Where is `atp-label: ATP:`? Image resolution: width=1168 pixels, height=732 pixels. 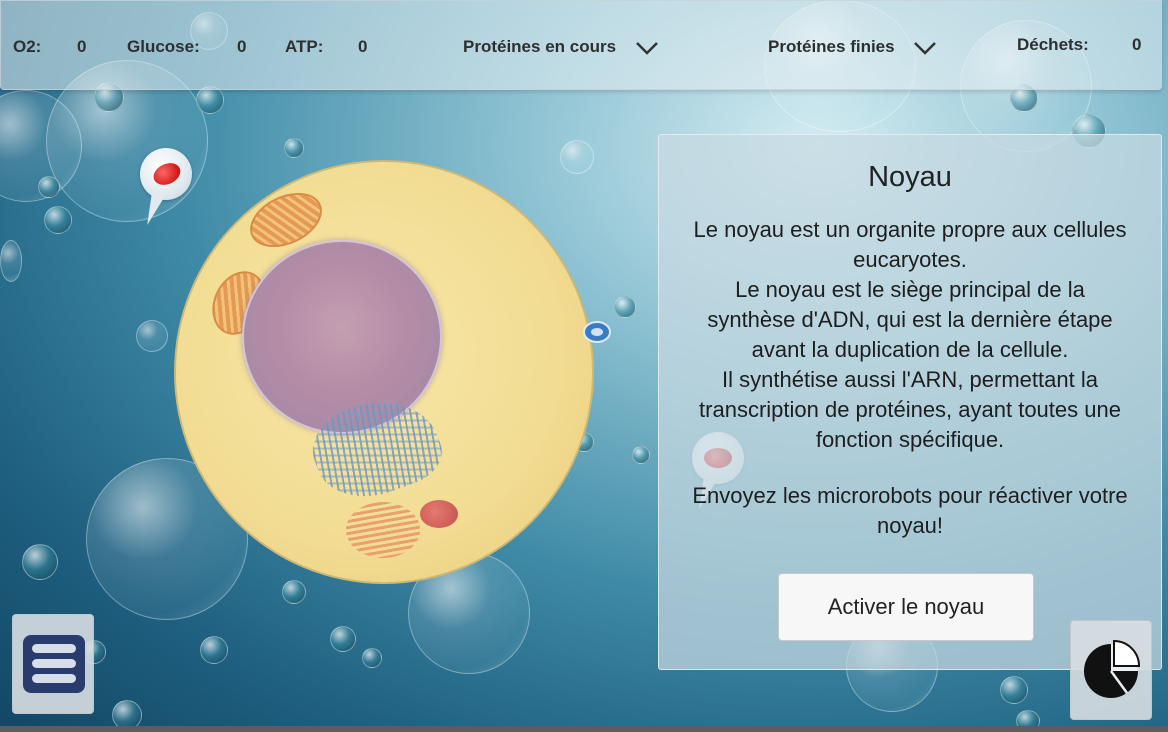
atp-label: ATP: is located at coordinates (304, 46).